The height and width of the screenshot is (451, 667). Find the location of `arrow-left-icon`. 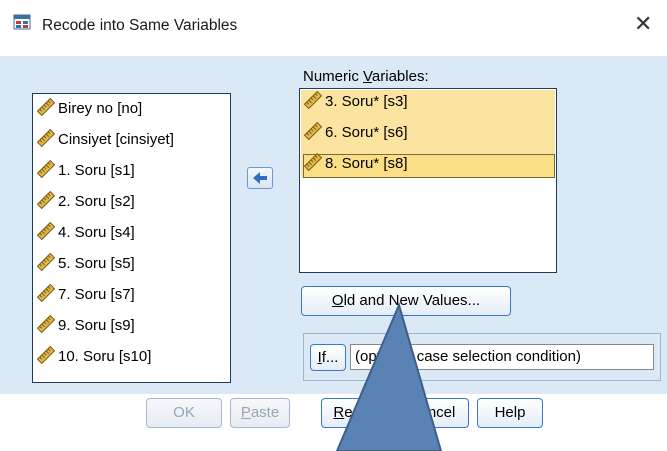

arrow-left-icon is located at coordinates (260, 178).